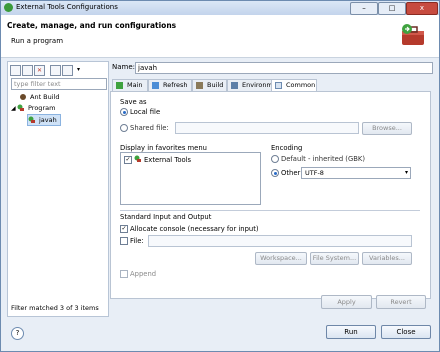  What do you see at coordinates (15, 70) in the screenshot?
I see `new-configuration-icon` at bounding box center [15, 70].